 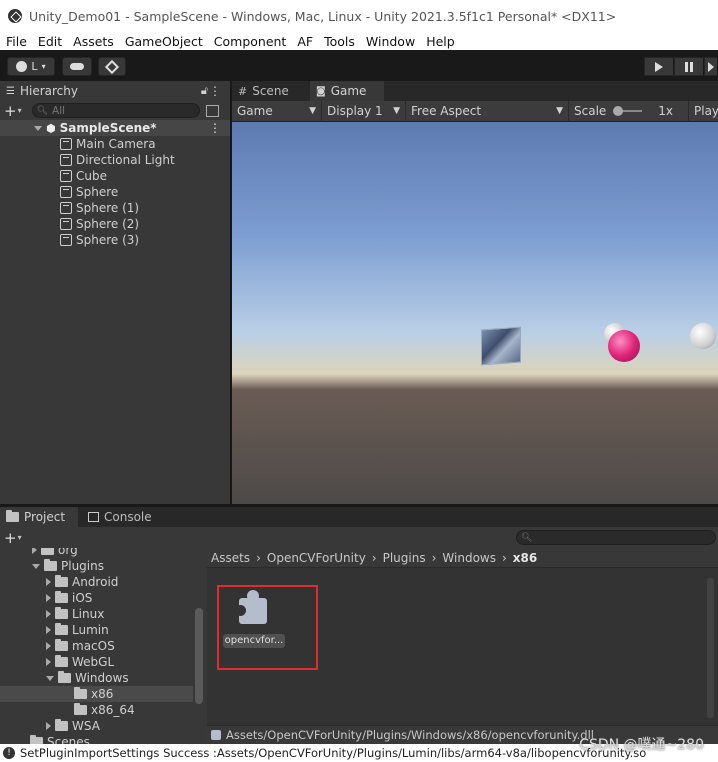 I want to click on tree-item-org: org, so click(x=102, y=553).